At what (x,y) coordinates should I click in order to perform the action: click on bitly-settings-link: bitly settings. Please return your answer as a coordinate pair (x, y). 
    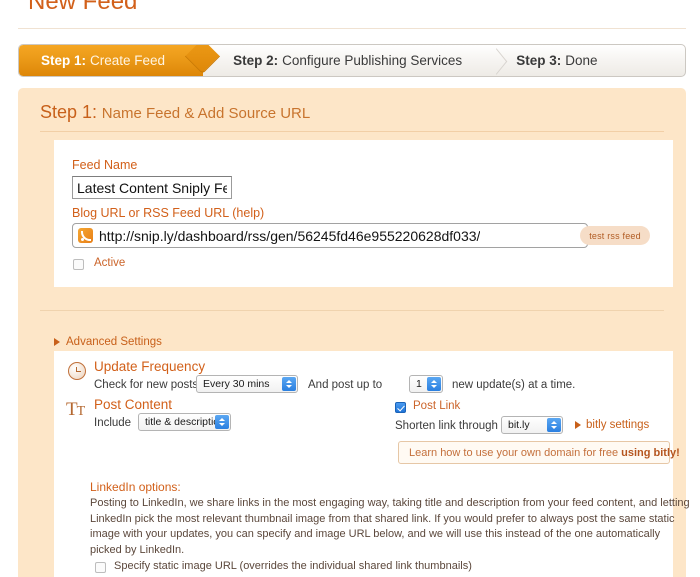
    Looking at the image, I should click on (612, 425).